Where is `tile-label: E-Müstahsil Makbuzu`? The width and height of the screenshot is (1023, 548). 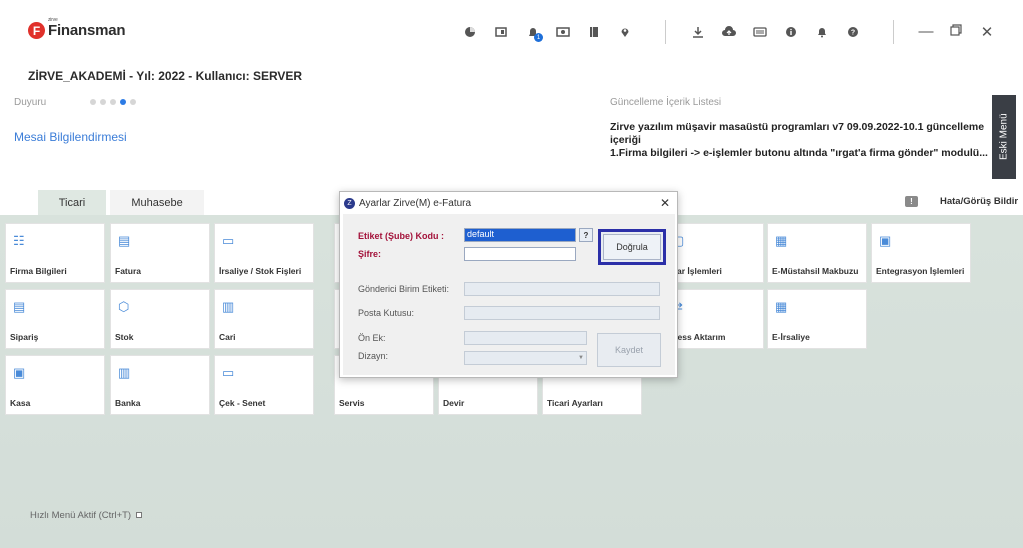
tile-label: E-Müstahsil Makbuzu is located at coordinates (815, 271).